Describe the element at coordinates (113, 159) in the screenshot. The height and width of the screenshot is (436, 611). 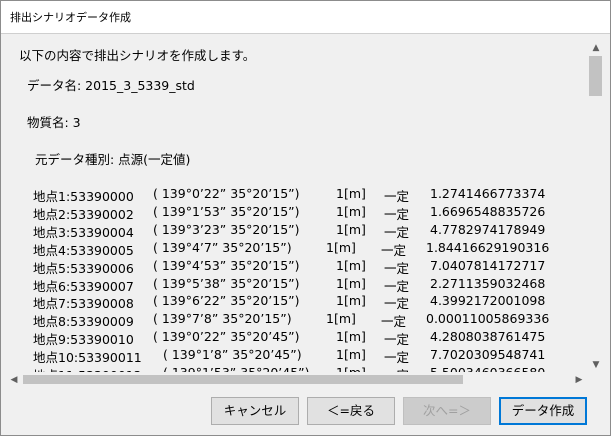
I see `source-type-line: 元データ種別: 点源(一定値)` at that location.